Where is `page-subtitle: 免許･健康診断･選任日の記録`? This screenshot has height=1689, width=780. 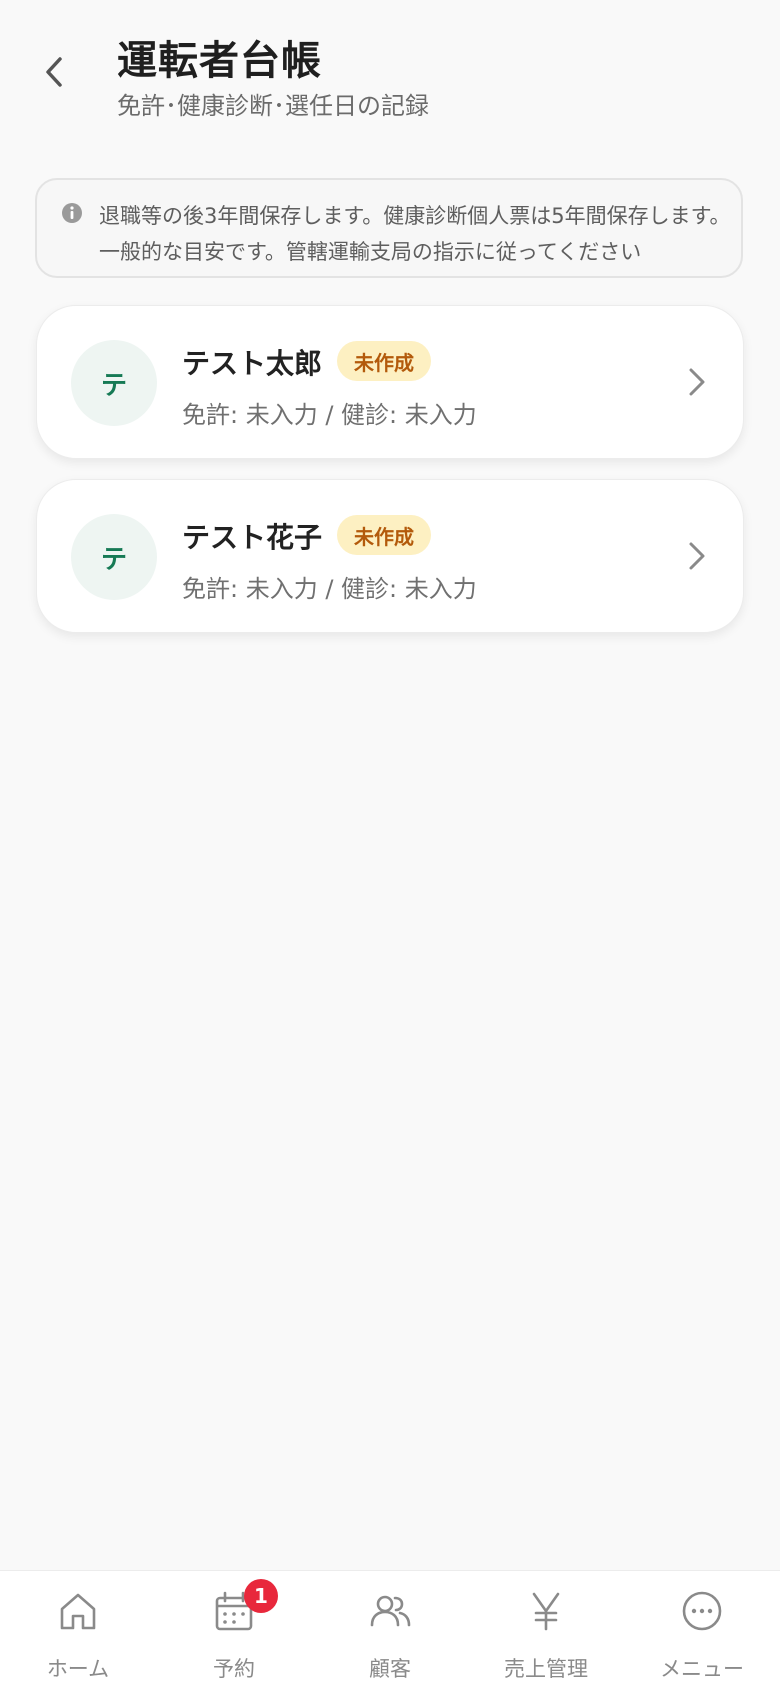
page-subtitle: 免許･健康診断･選任日の記録 is located at coordinates (273, 106).